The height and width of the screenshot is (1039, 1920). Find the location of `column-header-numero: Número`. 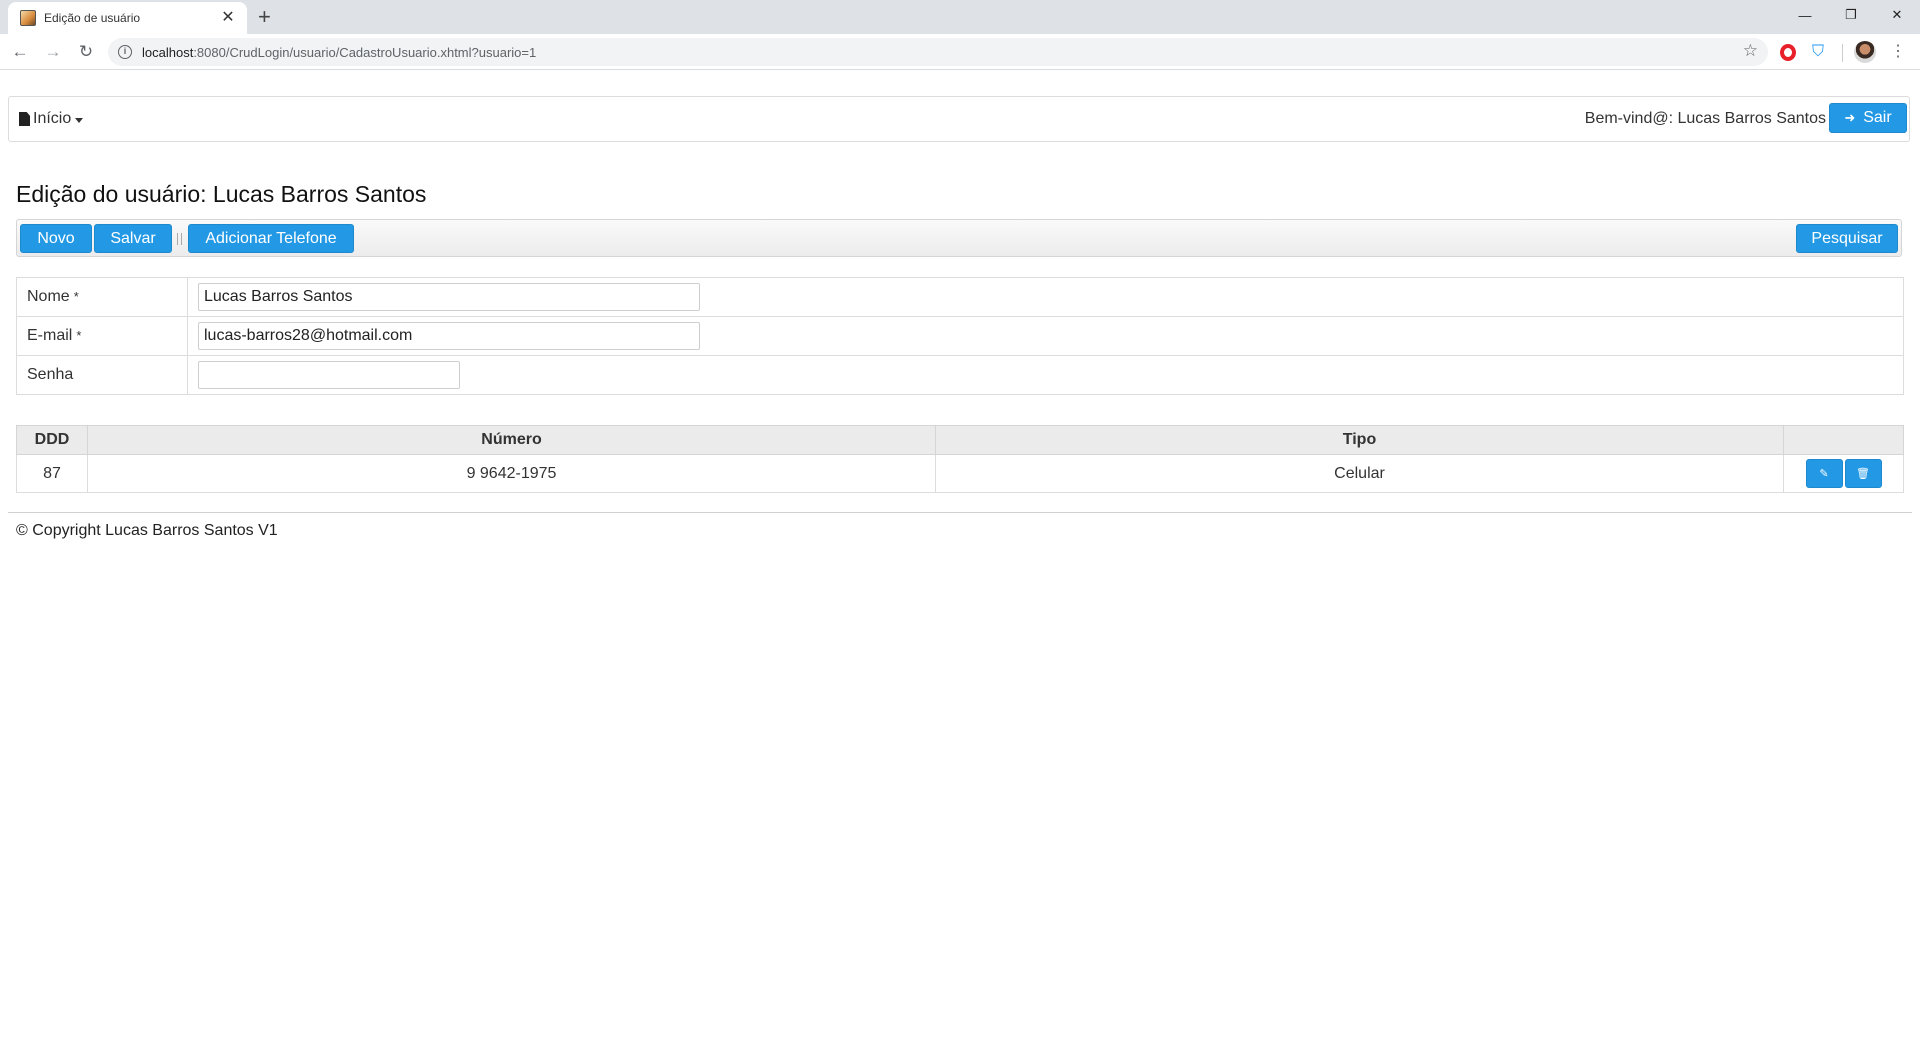

column-header-numero: Número is located at coordinates (511, 440).